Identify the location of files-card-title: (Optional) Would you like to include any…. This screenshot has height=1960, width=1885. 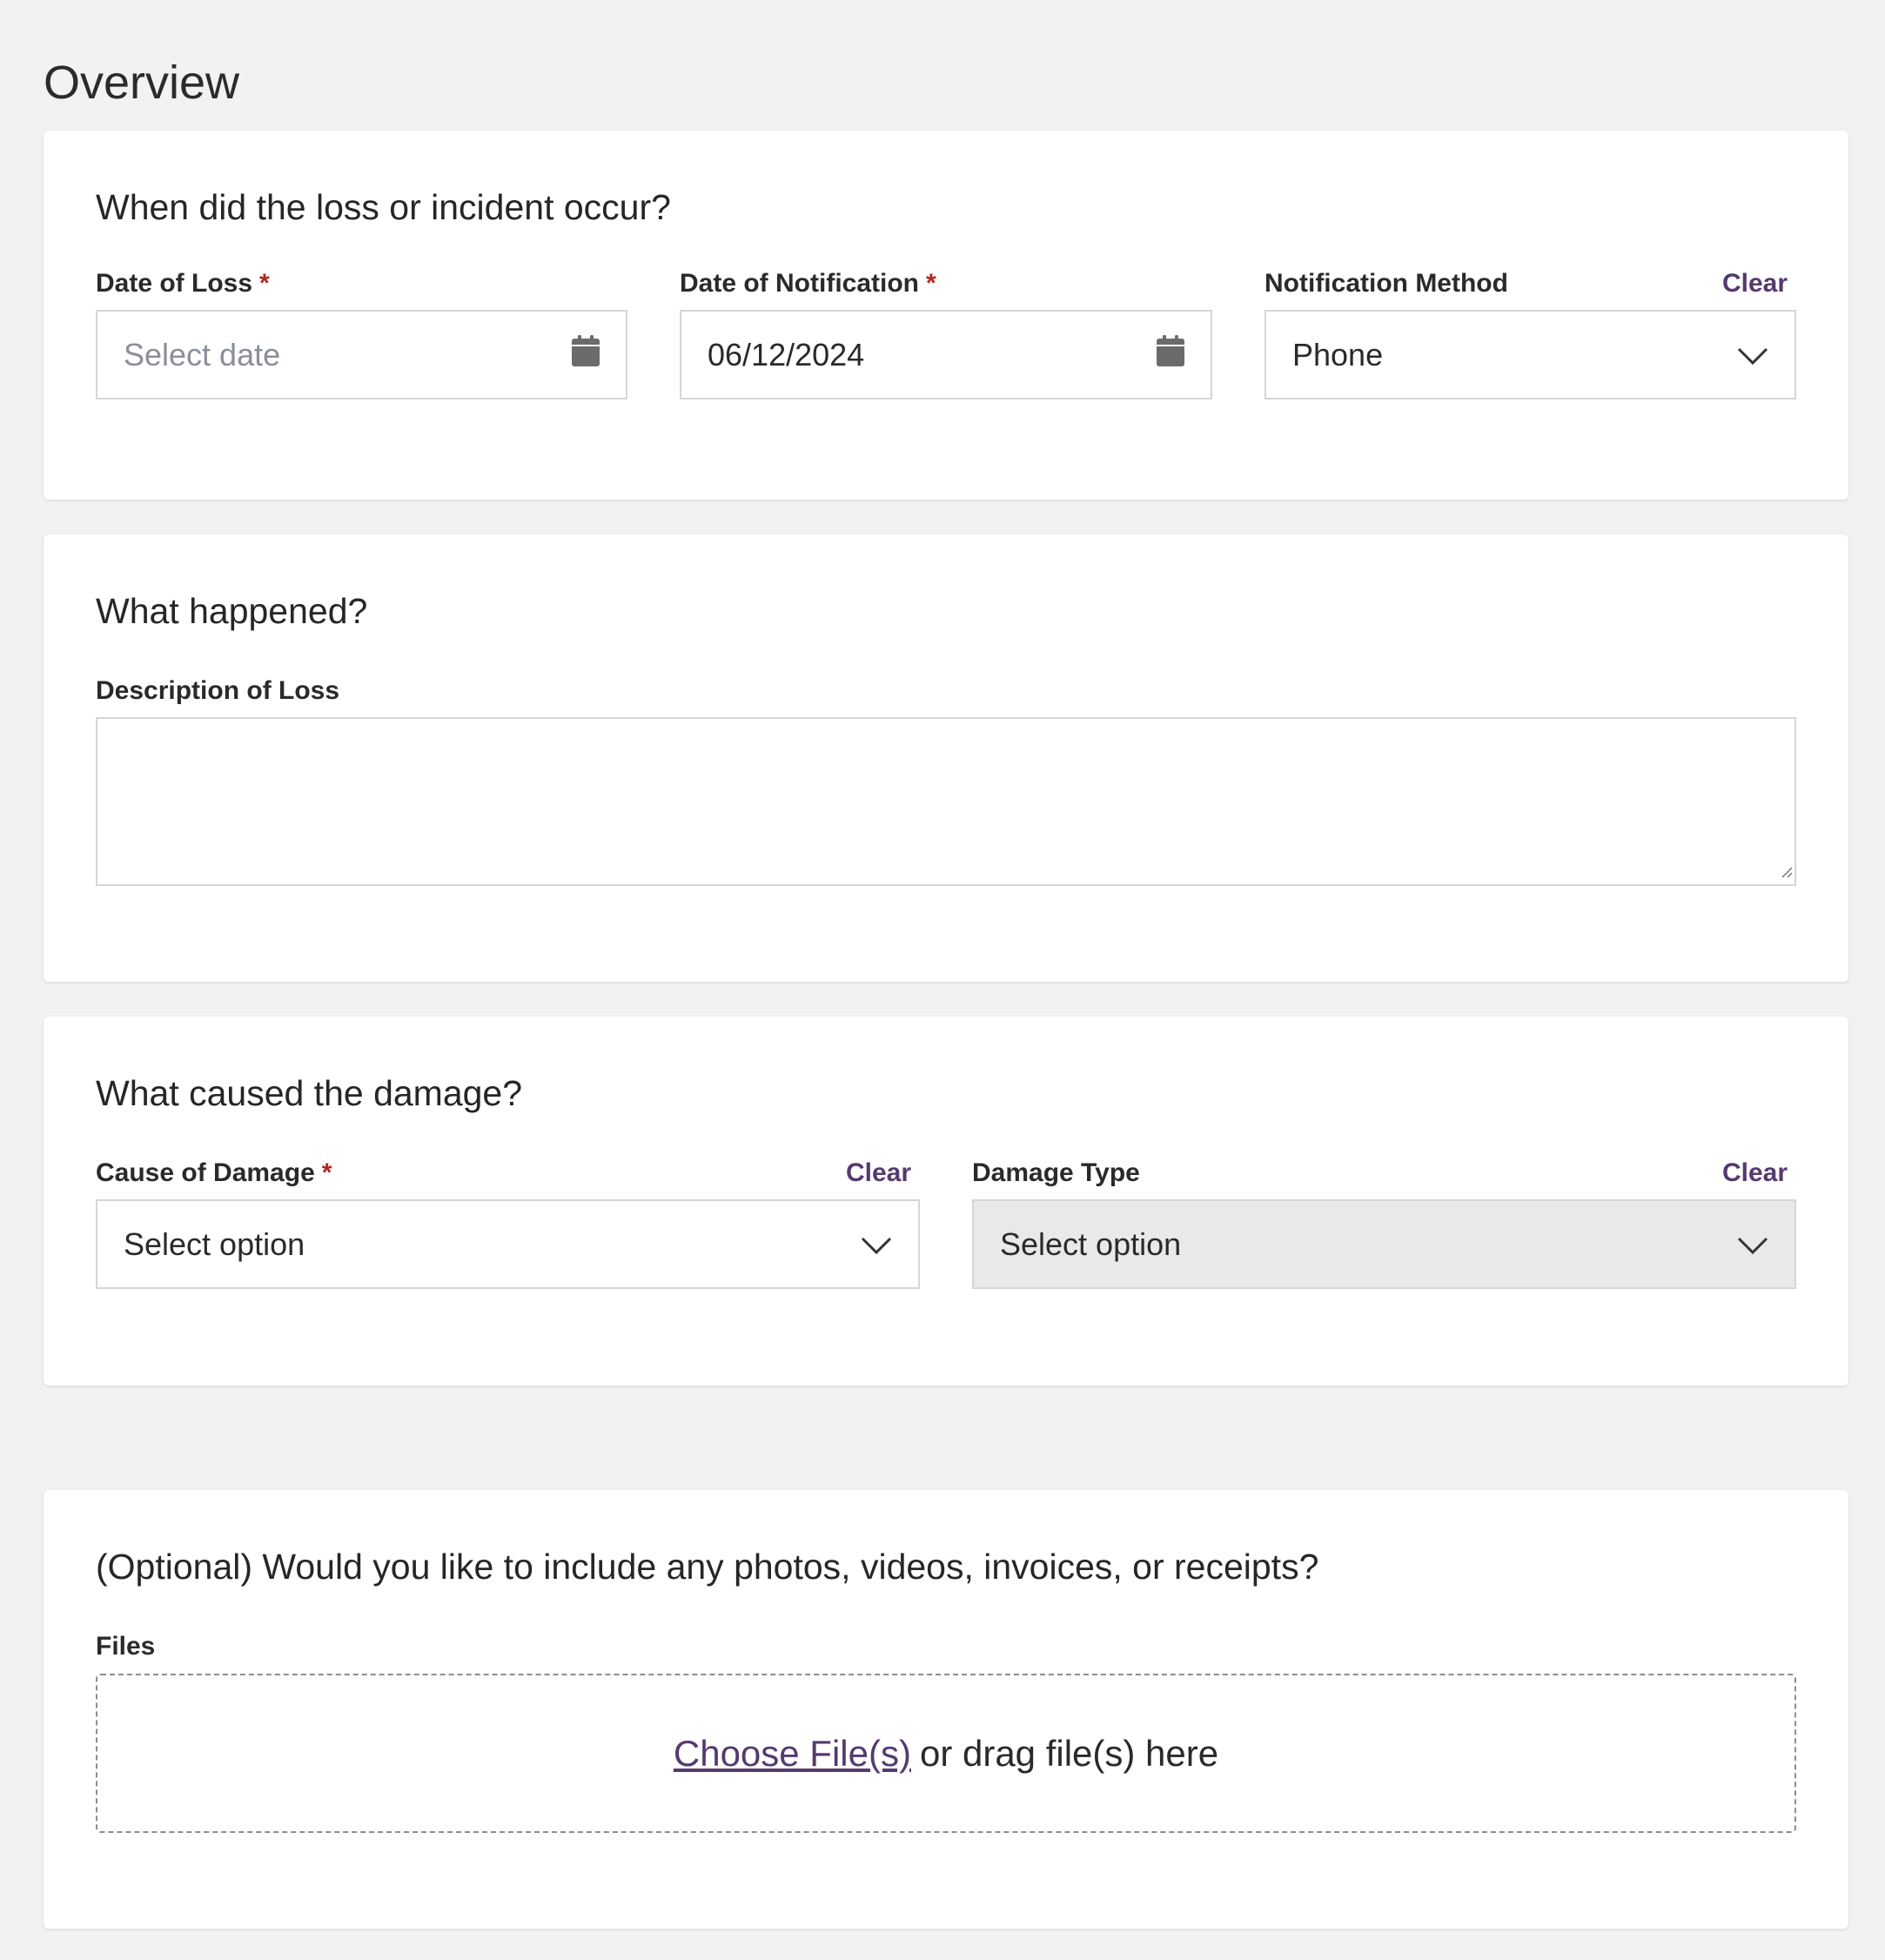
(707, 1567).